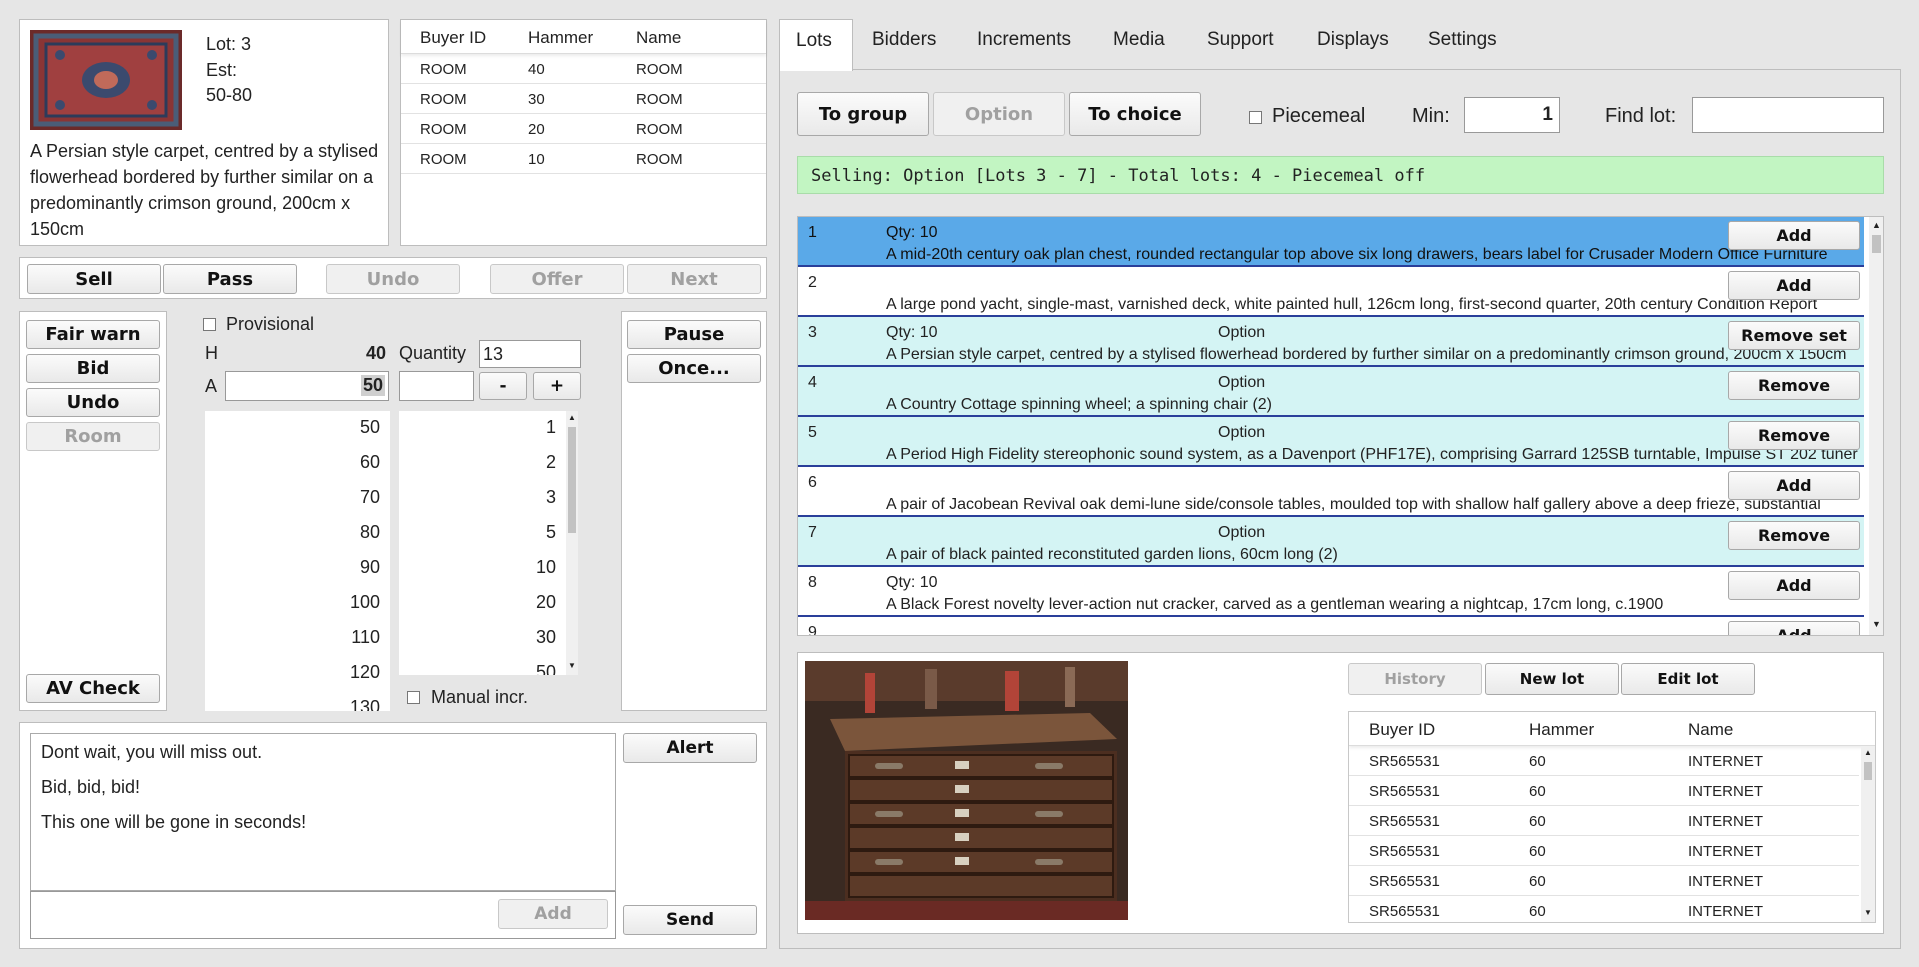  What do you see at coordinates (413, 697) in the screenshot?
I see `manual-incr-checkbox` at bounding box center [413, 697].